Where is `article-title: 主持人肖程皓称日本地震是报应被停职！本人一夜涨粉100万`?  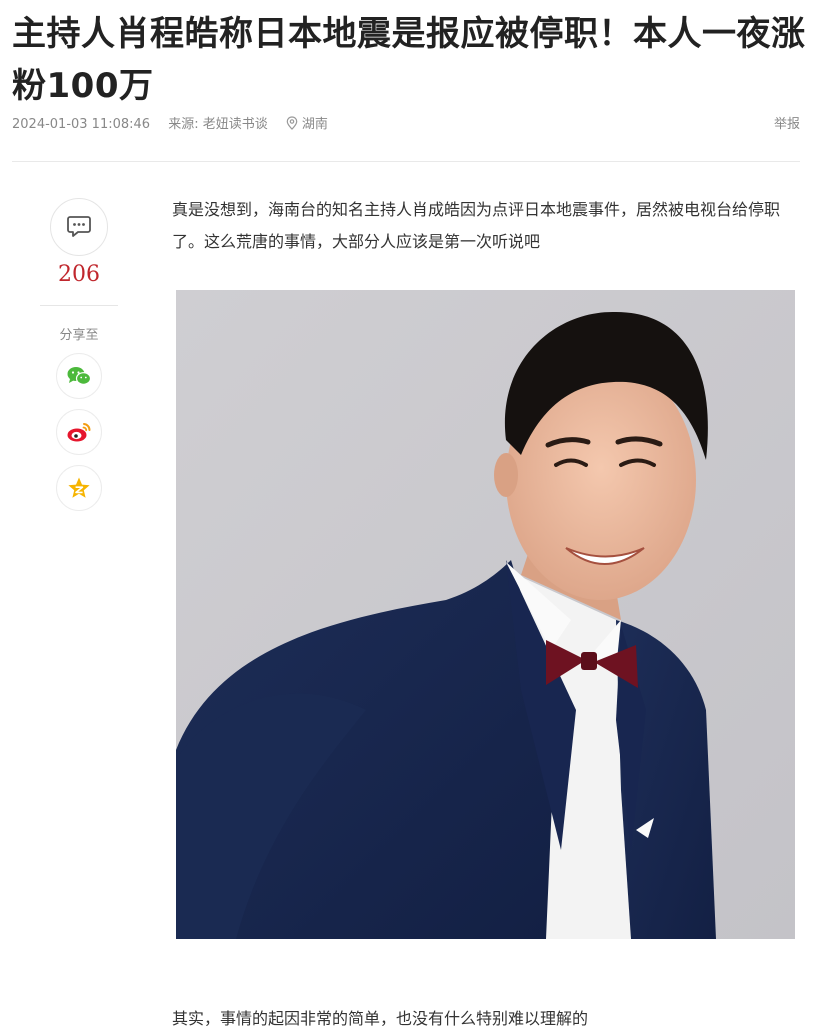
article-title: 主持人肖程皓称日本地震是报应被停职！本人一夜涨粉100万 is located at coordinates (409, 60).